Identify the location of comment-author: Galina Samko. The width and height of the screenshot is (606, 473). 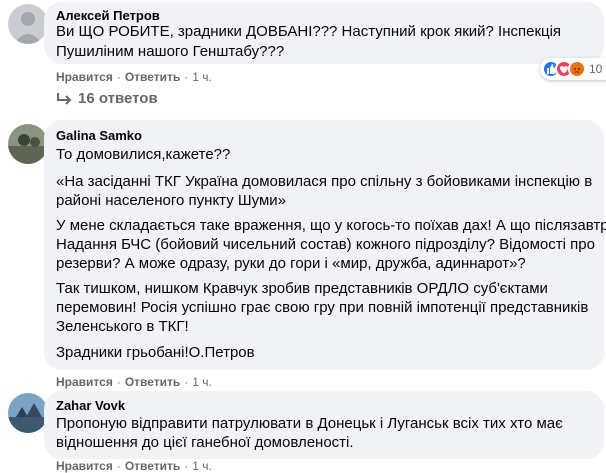
(99, 135).